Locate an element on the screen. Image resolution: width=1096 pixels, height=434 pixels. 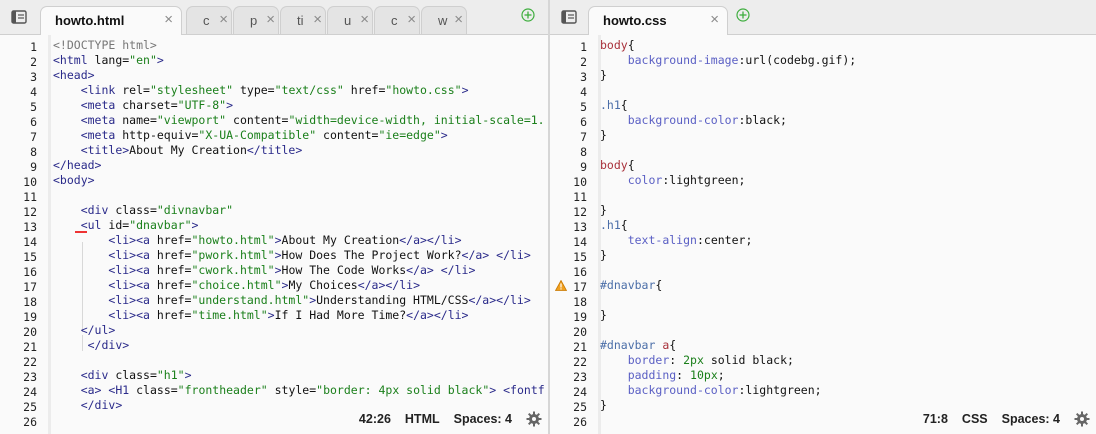
tab-3: ti × is located at coordinates (303, 20).